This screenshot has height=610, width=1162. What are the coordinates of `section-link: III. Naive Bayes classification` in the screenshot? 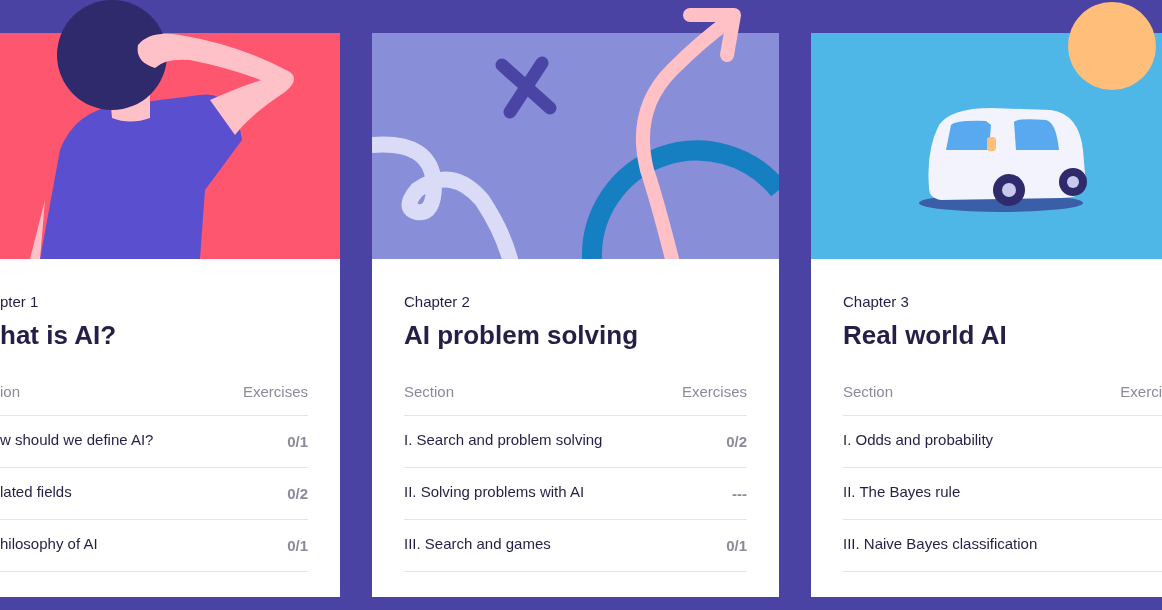 It's located at (940, 543).